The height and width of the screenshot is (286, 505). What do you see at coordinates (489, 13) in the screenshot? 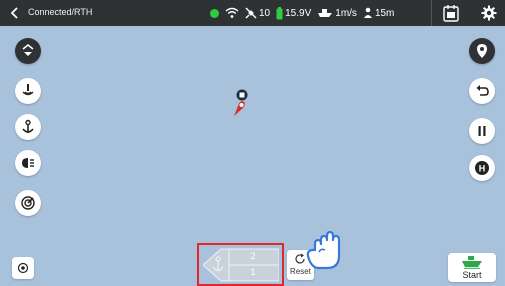
I see `gear-icon` at bounding box center [489, 13].